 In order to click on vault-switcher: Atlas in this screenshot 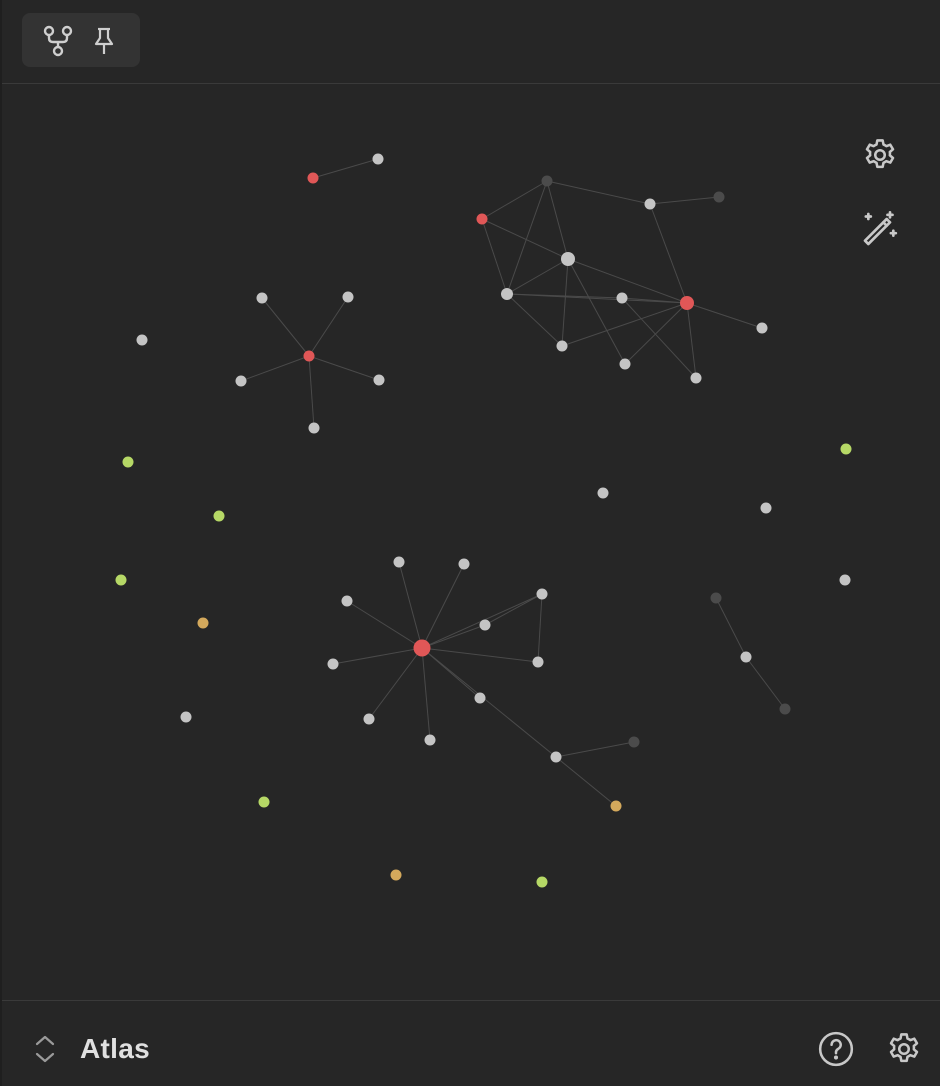, I will do `click(91, 1049)`.